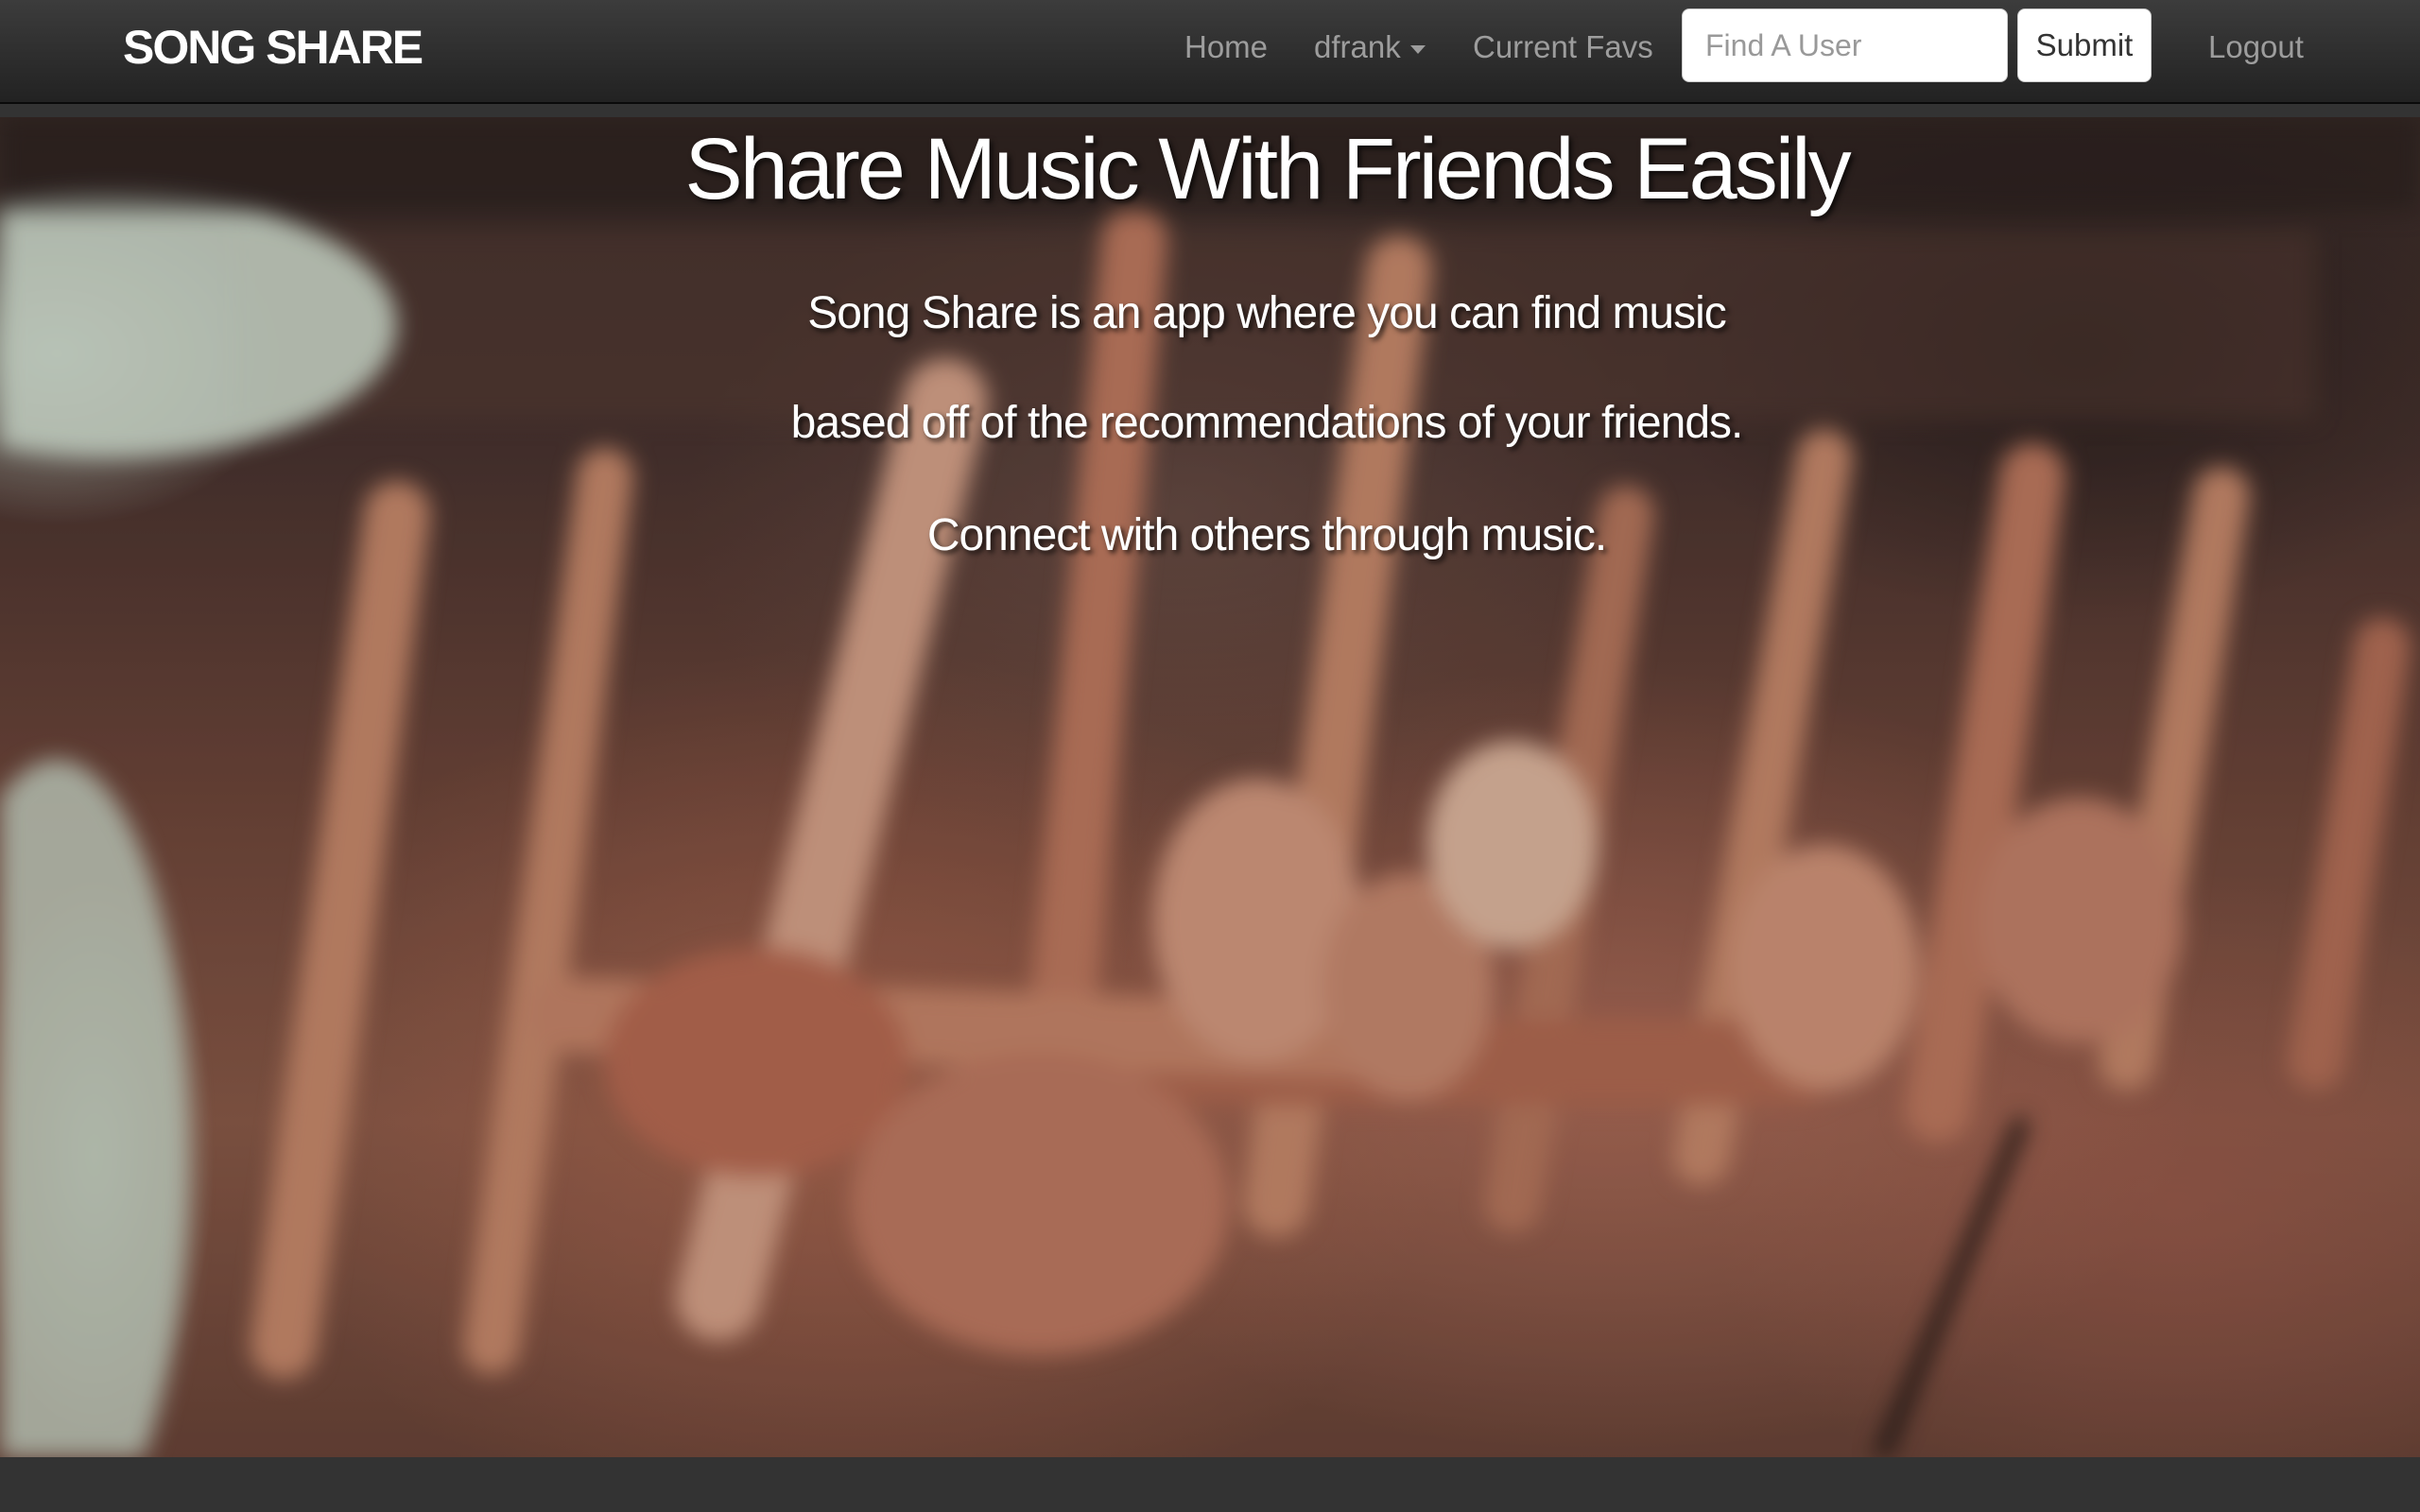 This screenshot has width=2420, height=1512. Describe the element at coordinates (273, 47) in the screenshot. I see `brand-logo: SONG SHARE` at that location.